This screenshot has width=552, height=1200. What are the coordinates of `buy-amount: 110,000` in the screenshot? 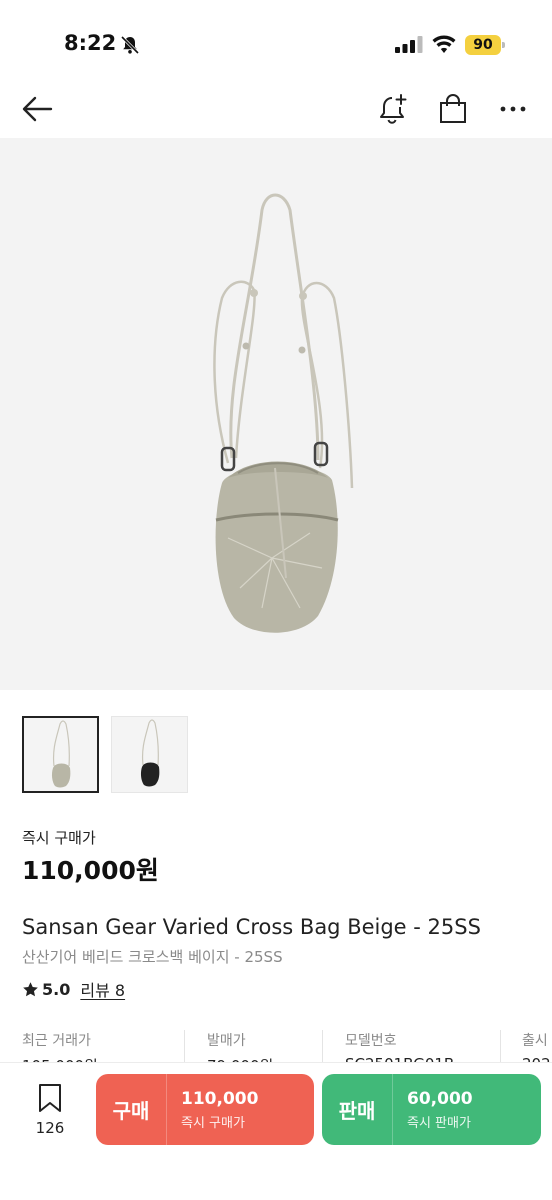 It's located at (220, 1098).